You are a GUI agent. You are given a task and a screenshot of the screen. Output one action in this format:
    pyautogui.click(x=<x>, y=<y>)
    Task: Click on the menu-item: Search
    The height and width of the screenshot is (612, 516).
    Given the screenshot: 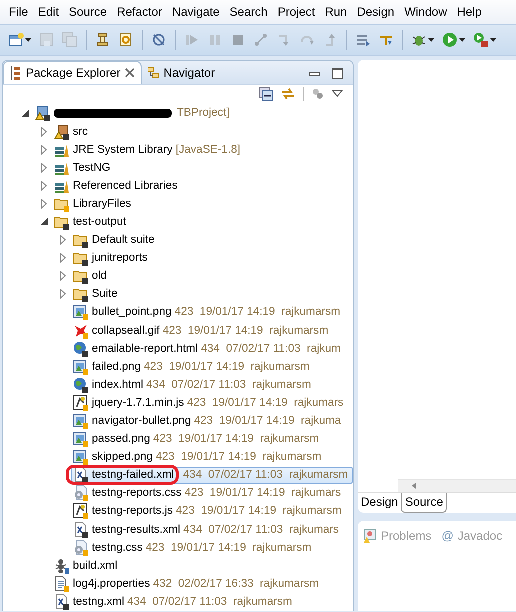 What is the action you would take?
    pyautogui.click(x=248, y=12)
    